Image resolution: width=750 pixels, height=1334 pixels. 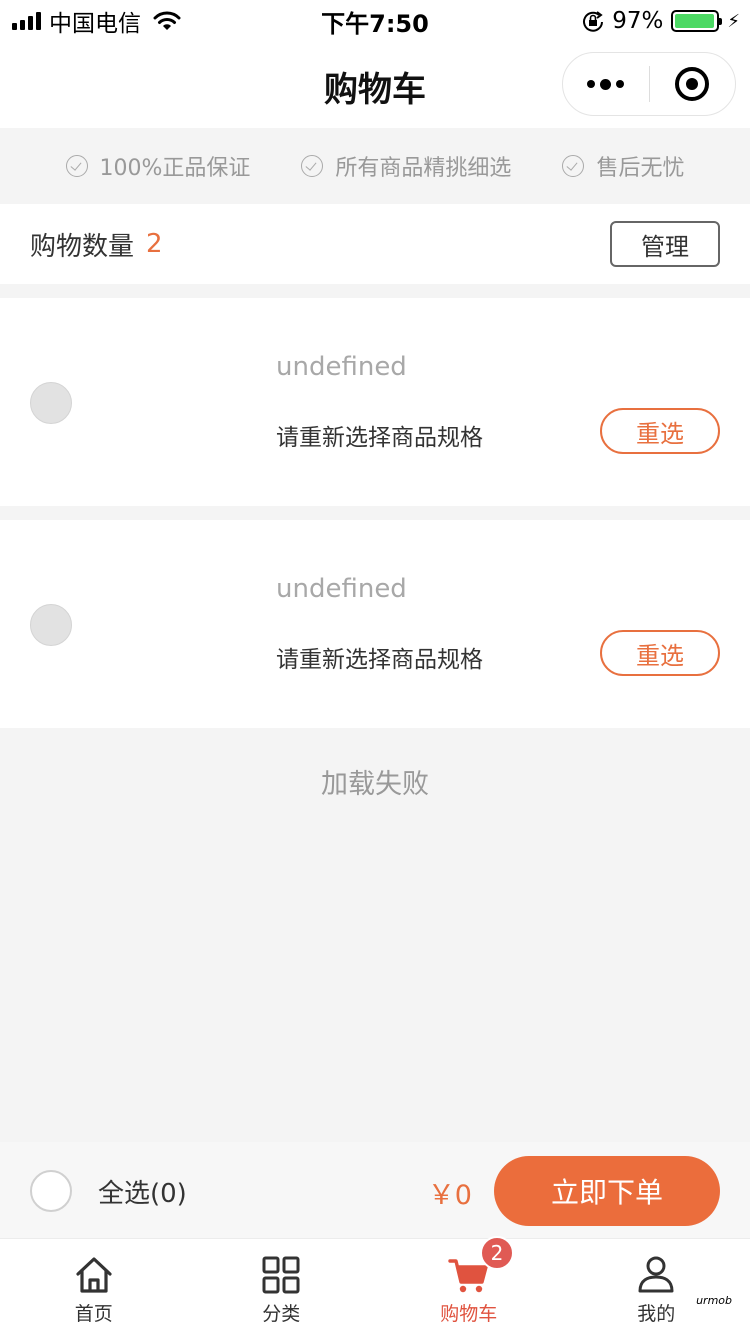 I want to click on guarantee-item: 所有商品精挑细选, so click(x=406, y=166).